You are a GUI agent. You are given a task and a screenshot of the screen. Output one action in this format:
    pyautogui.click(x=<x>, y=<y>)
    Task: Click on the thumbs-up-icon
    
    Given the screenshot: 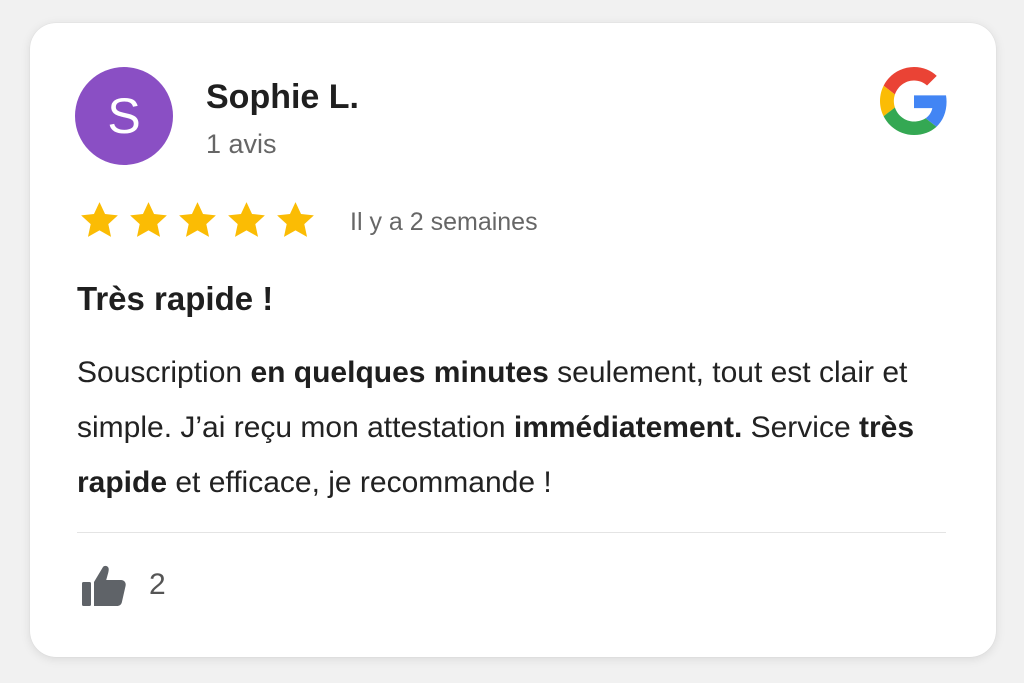 What is the action you would take?
    pyautogui.click(x=104, y=586)
    